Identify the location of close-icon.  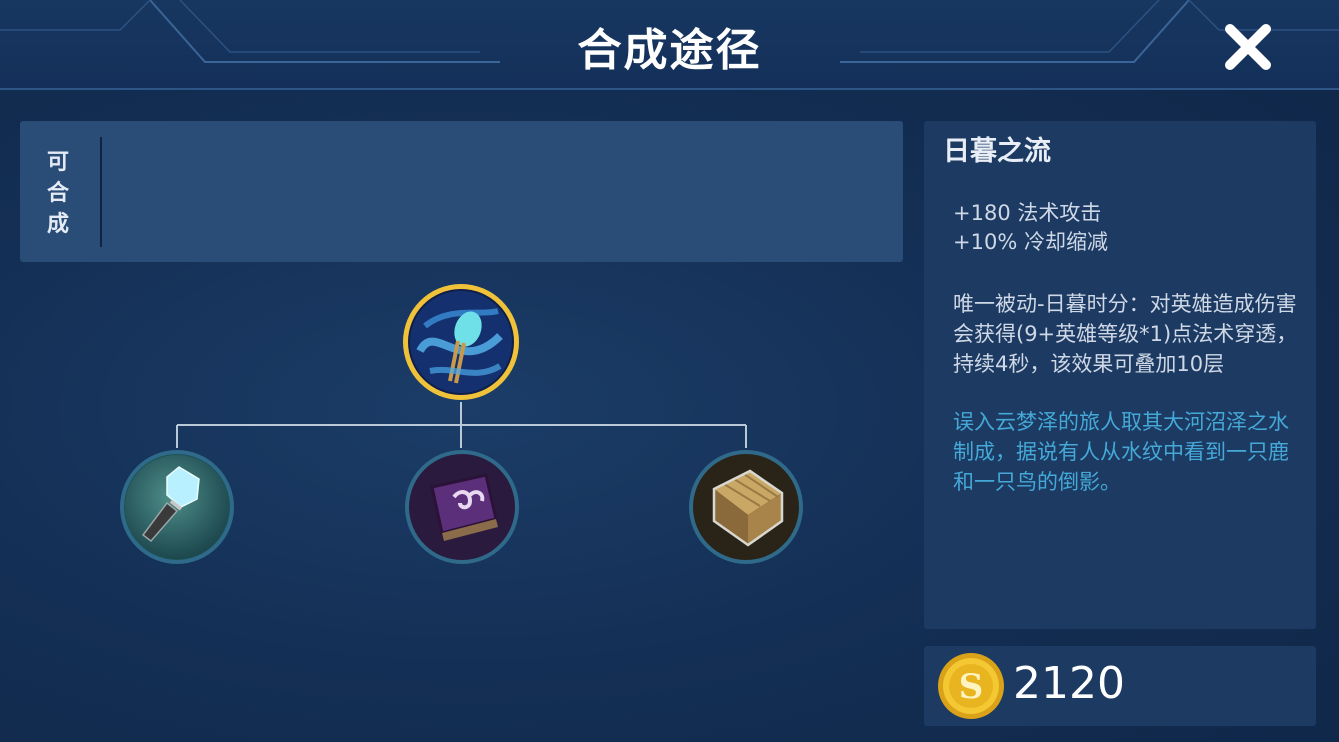
(1248, 47).